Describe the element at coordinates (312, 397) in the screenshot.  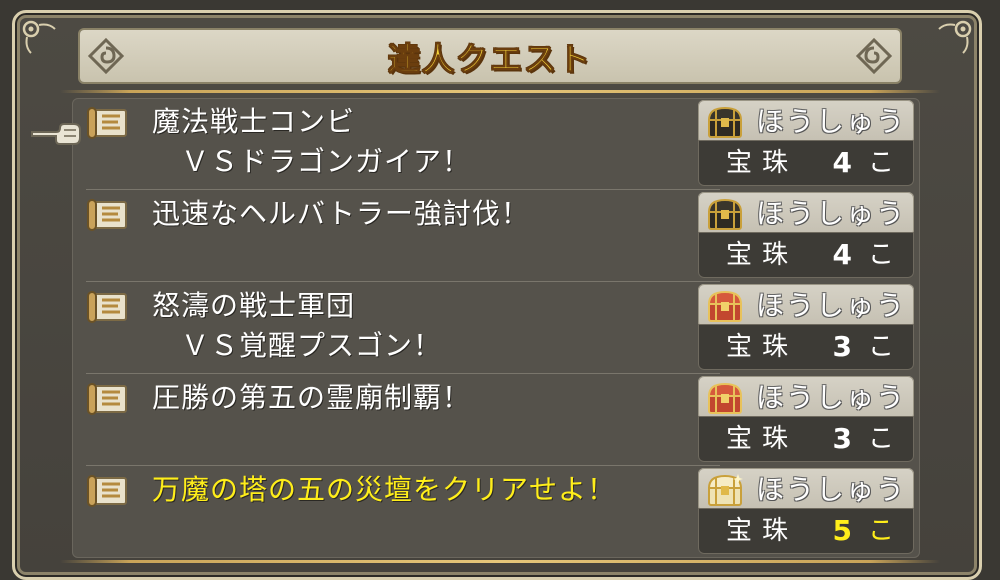
I see `quest-name: 圧勝の第五の霊廟制覇！` at that location.